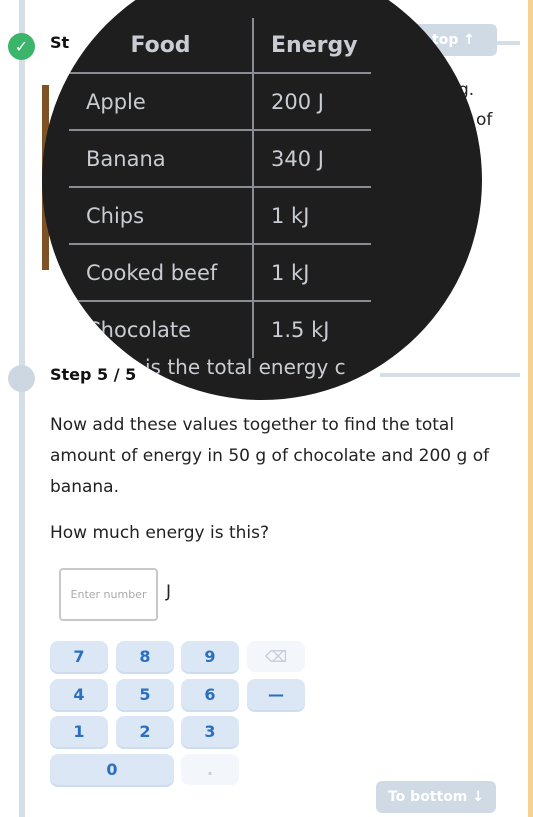  Describe the element at coordinates (112, 769) in the screenshot. I see `key-0: 0` at that location.